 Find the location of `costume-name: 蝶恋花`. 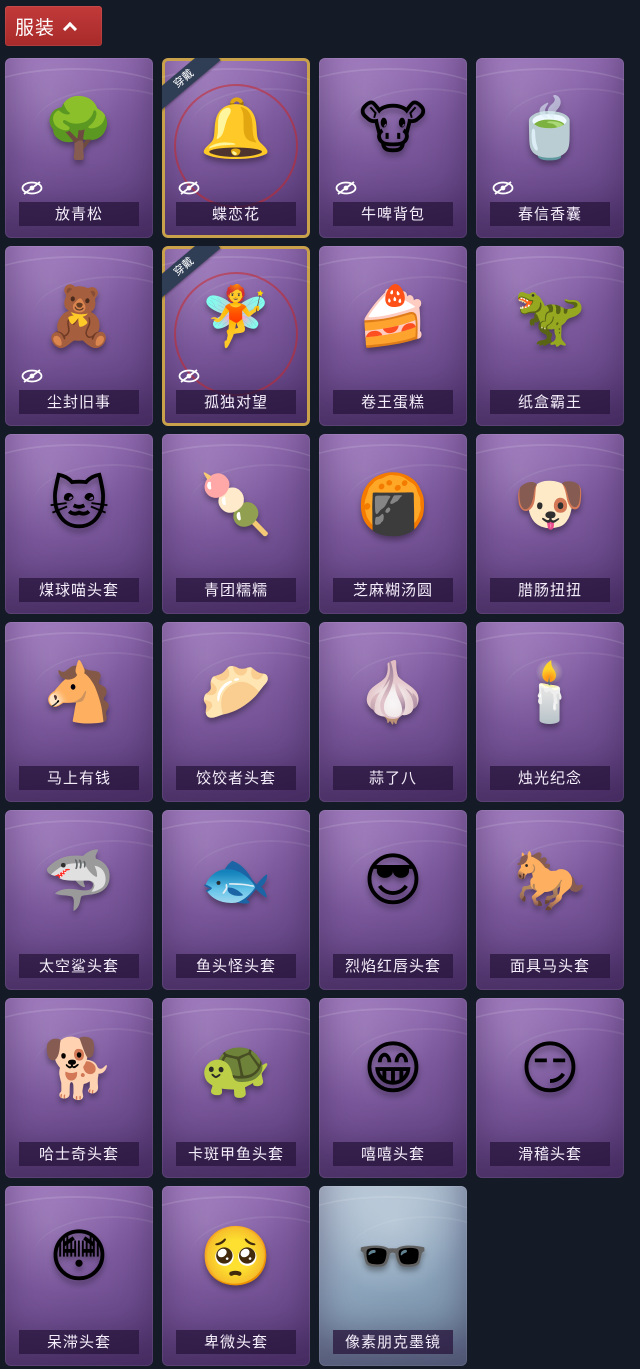

costume-name: 蝶恋花 is located at coordinates (236, 214).